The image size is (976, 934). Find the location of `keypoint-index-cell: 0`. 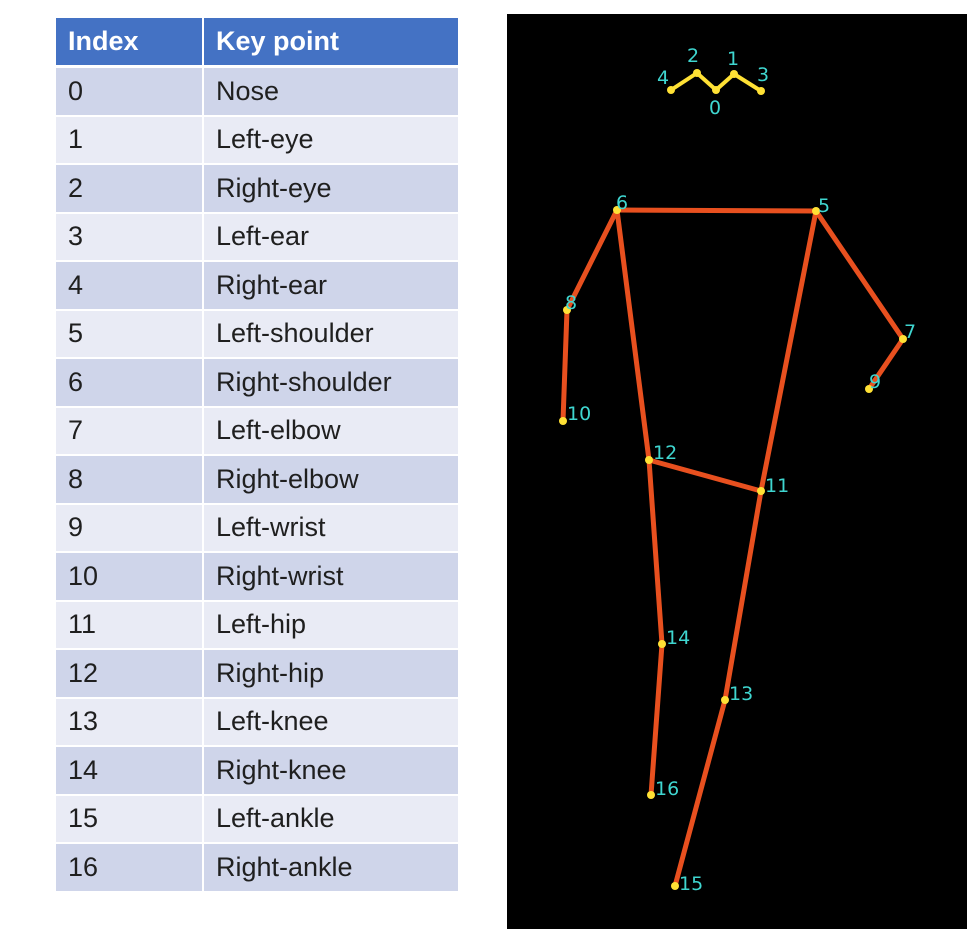

keypoint-index-cell: 0 is located at coordinates (130, 92).